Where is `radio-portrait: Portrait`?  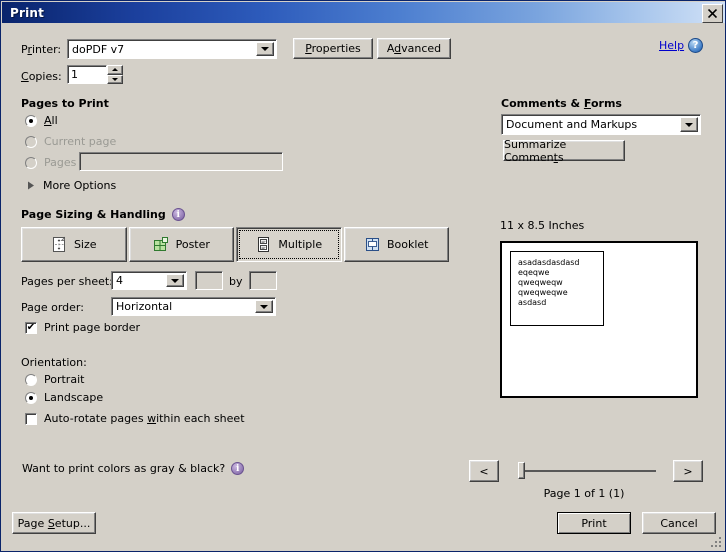 radio-portrait: Portrait is located at coordinates (54, 379).